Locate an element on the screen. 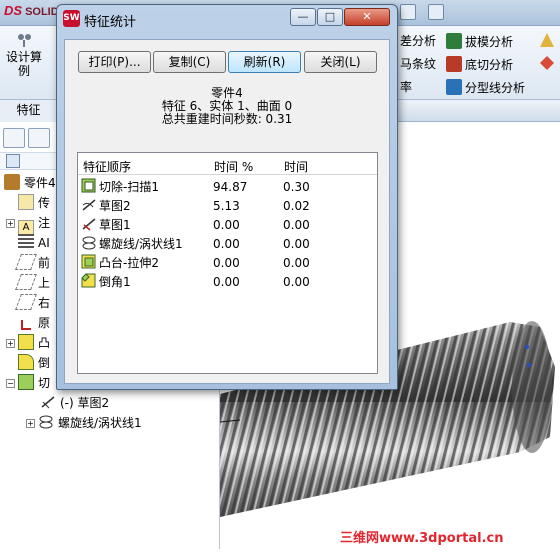  table-row: 凸台-拉伸2 0.00 0.00 is located at coordinates (227, 263).